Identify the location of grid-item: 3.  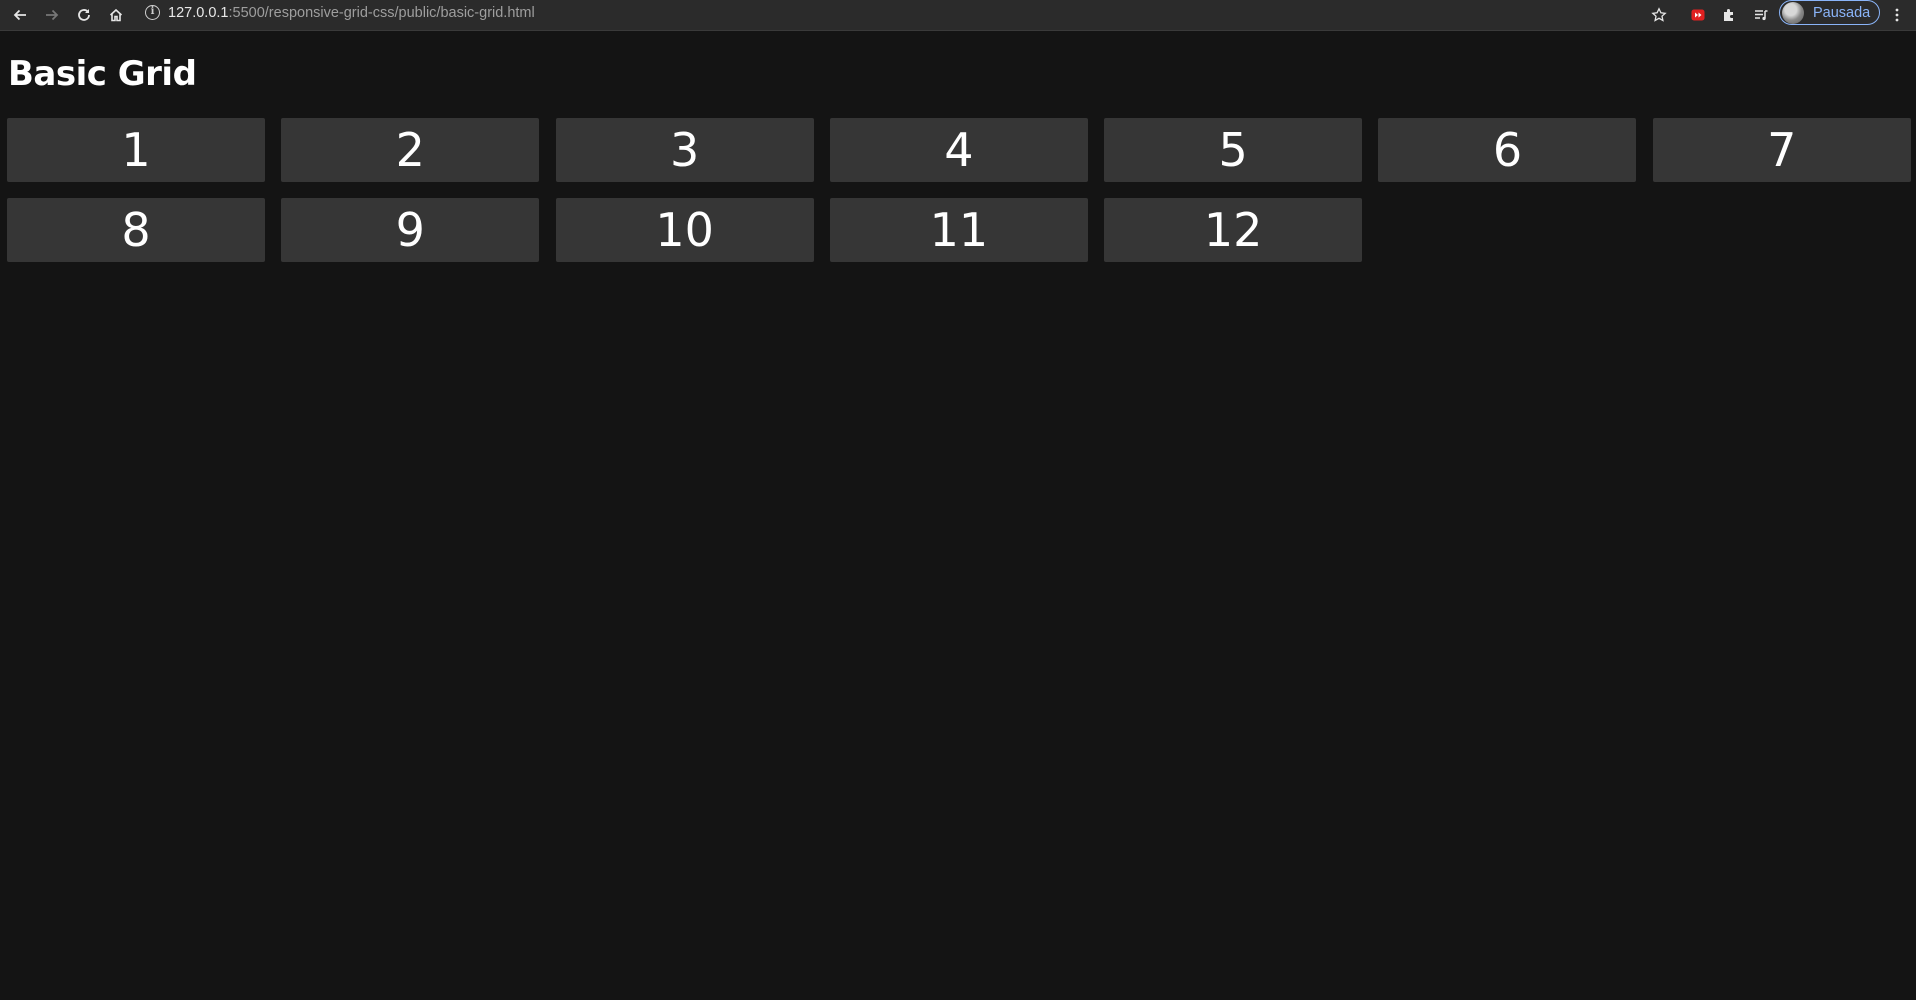
(684, 150).